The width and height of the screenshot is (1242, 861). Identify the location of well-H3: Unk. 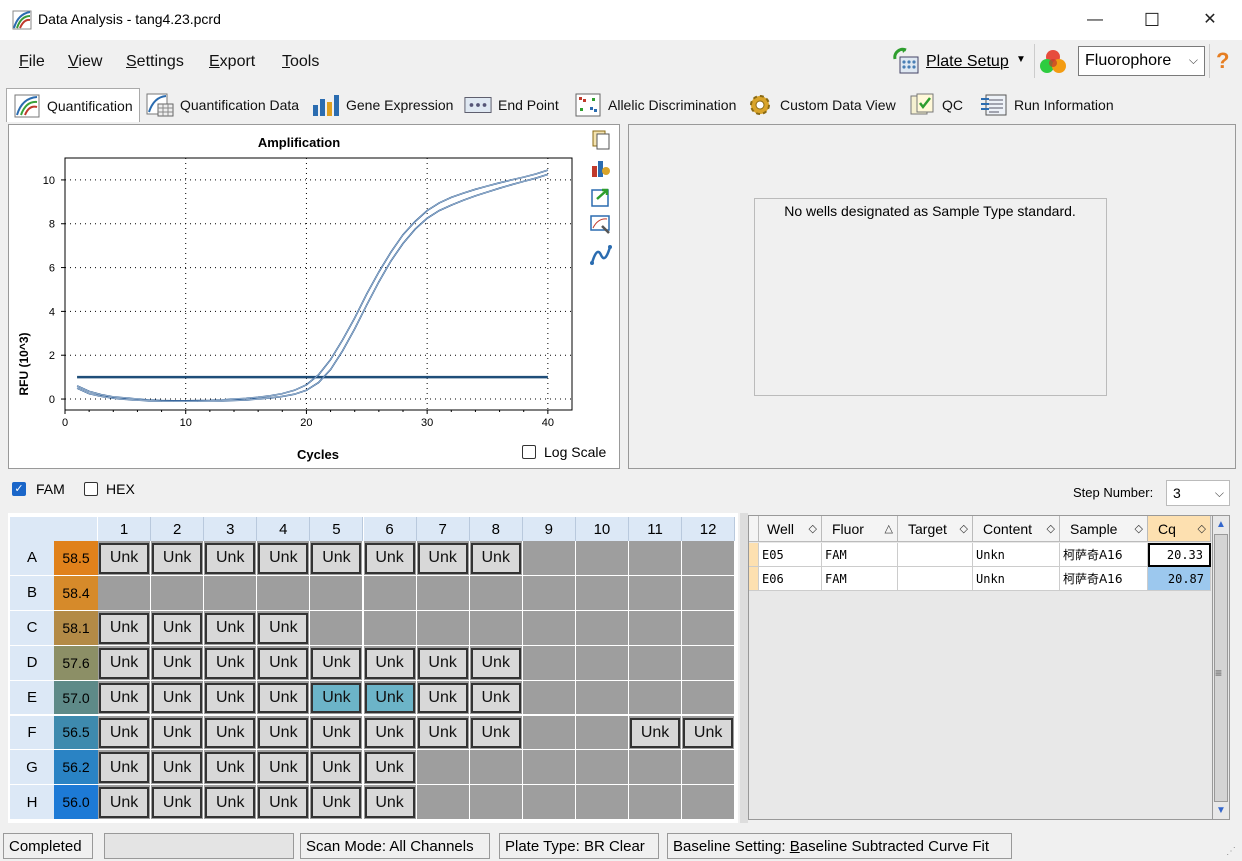
(230, 803).